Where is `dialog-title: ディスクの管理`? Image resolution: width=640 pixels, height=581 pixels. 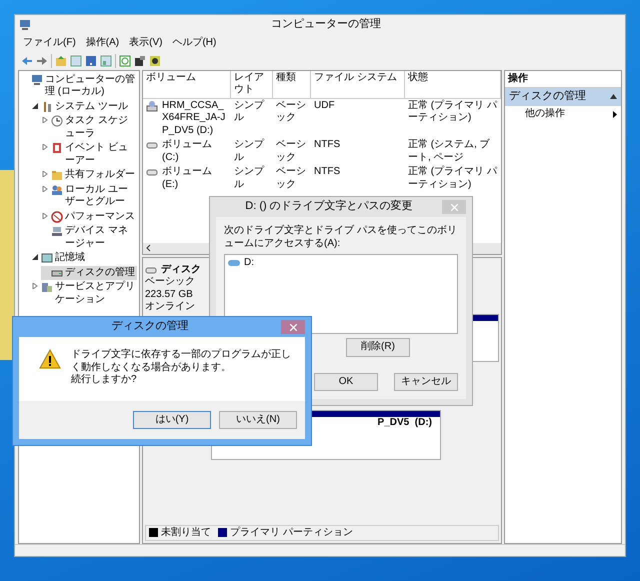 dialog-title: ディスクの管理 is located at coordinates (150, 327).